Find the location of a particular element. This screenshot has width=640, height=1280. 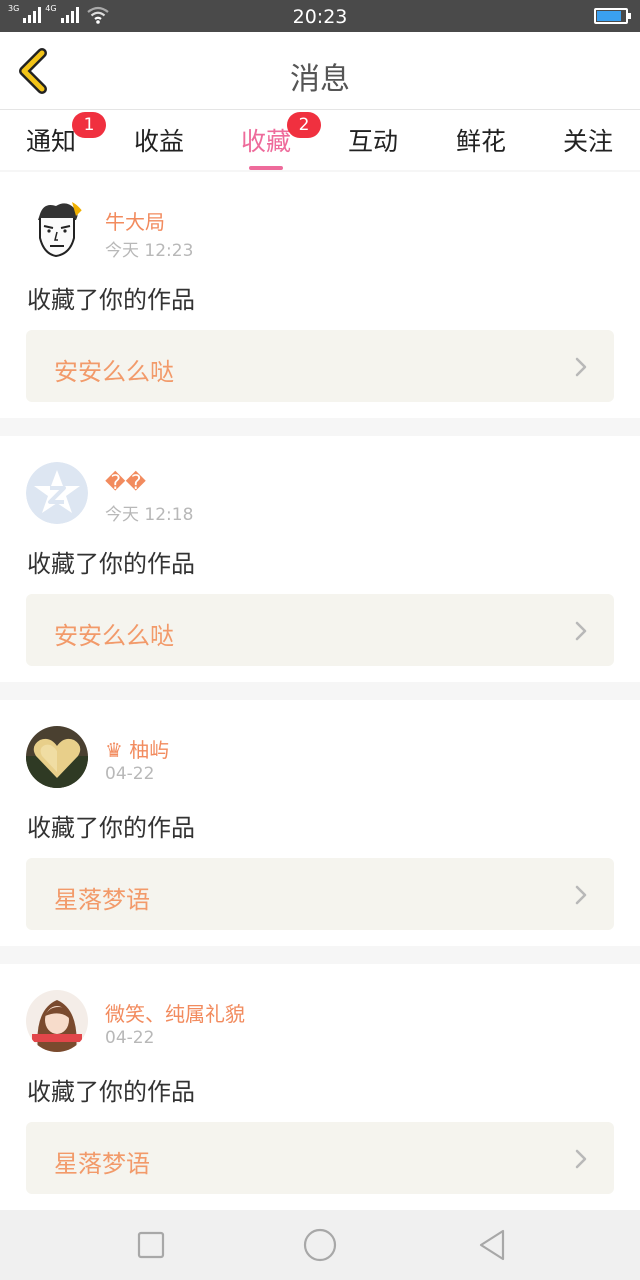

tab-favorites: 收藏 2 is located at coordinates (281, 141).